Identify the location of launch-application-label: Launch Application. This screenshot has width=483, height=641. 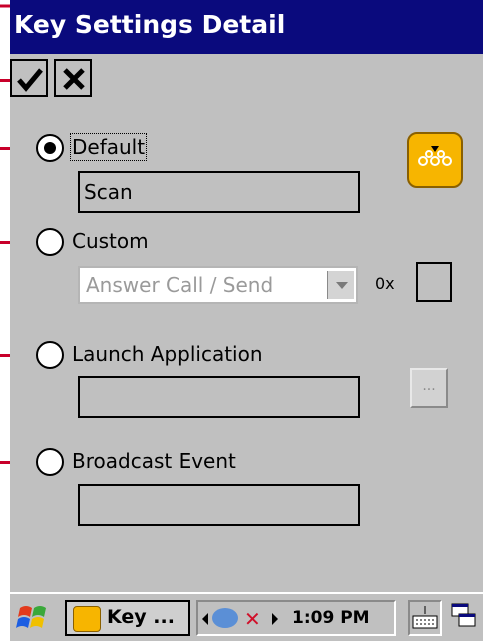
(167, 354).